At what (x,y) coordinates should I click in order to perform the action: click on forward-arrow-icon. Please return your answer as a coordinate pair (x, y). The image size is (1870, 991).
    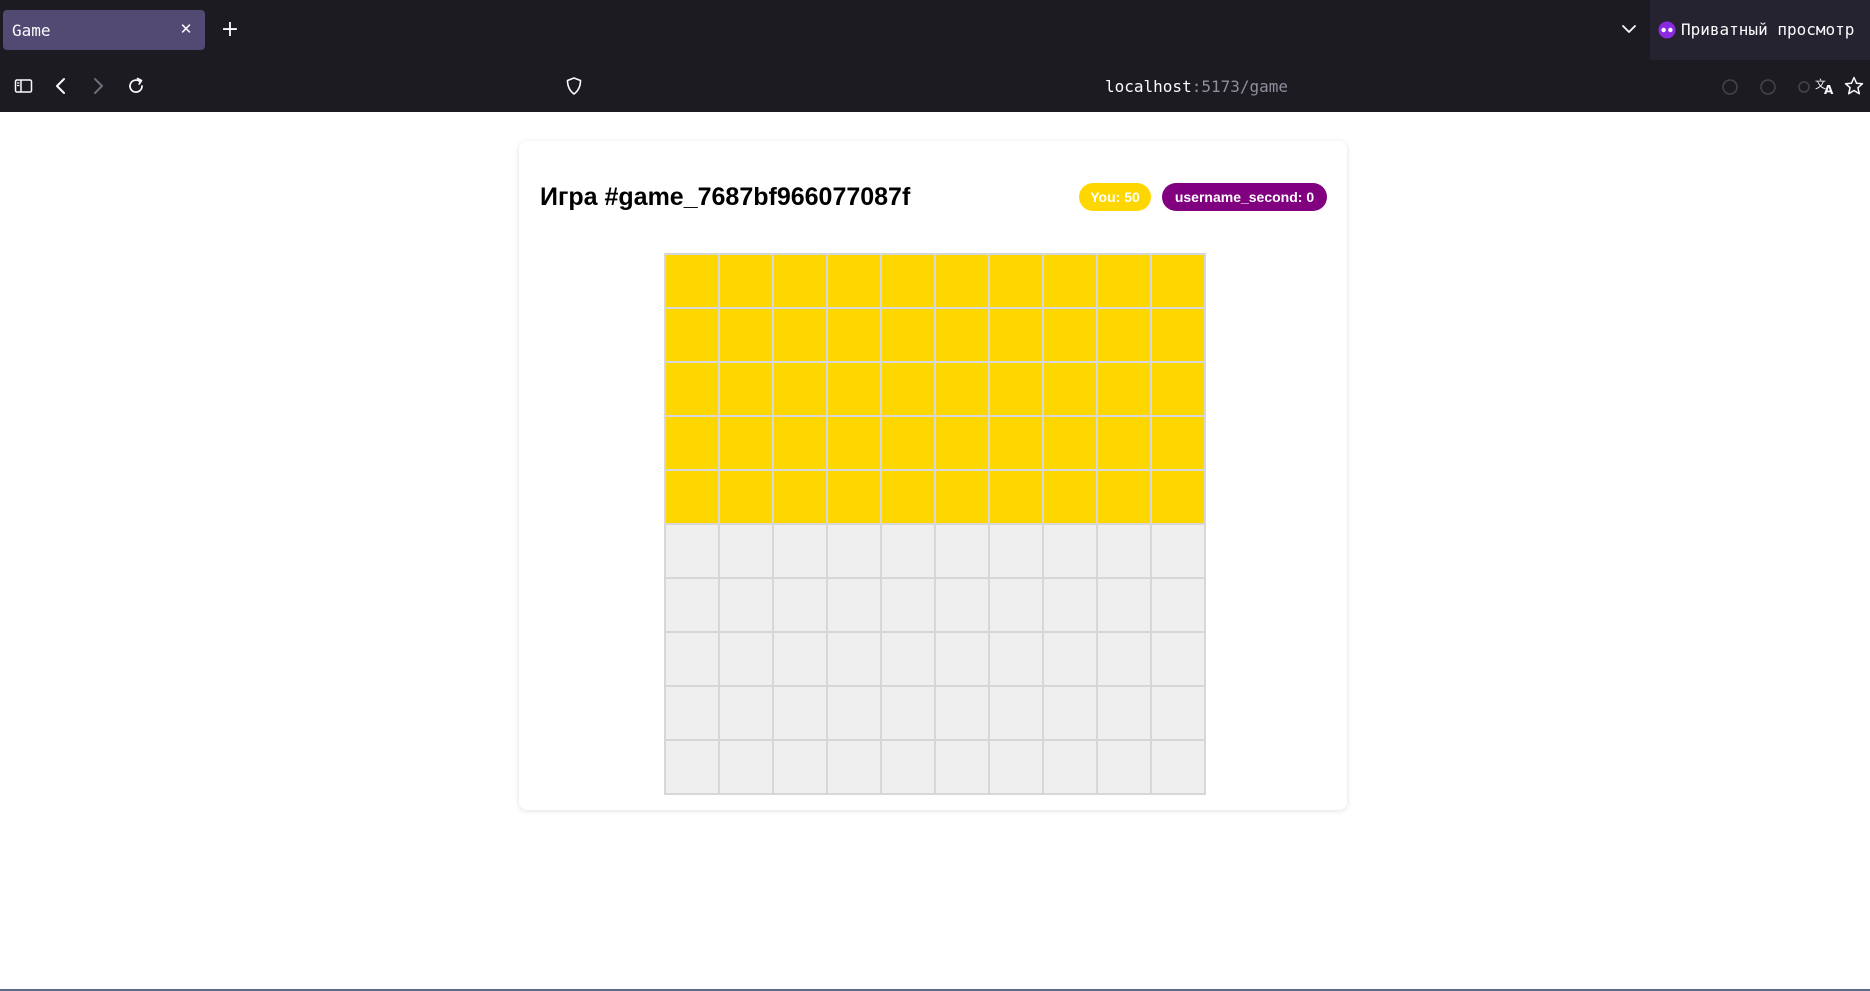
    Looking at the image, I should click on (98, 86).